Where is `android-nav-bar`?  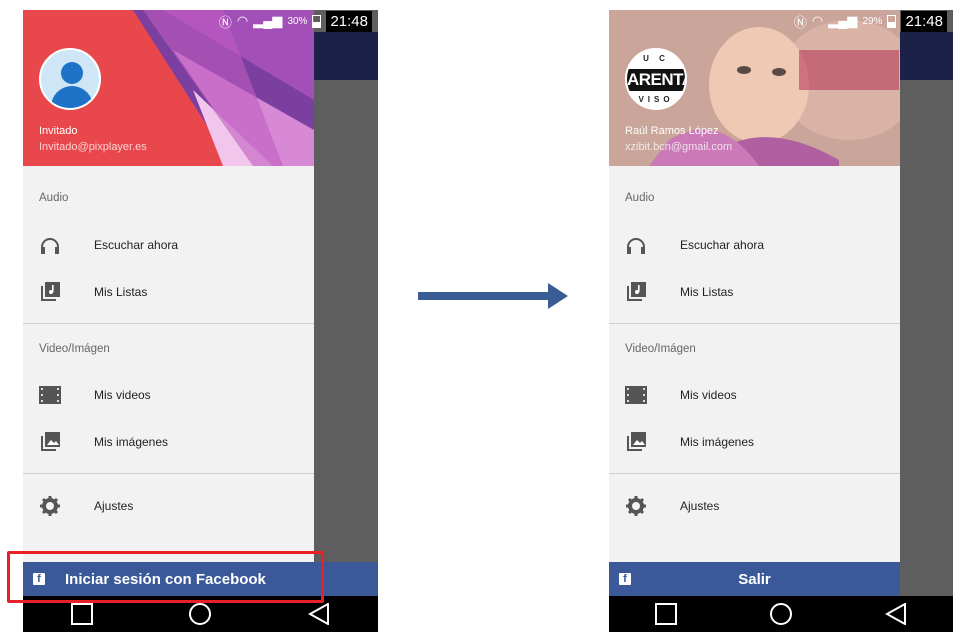
android-nav-bar is located at coordinates (781, 614).